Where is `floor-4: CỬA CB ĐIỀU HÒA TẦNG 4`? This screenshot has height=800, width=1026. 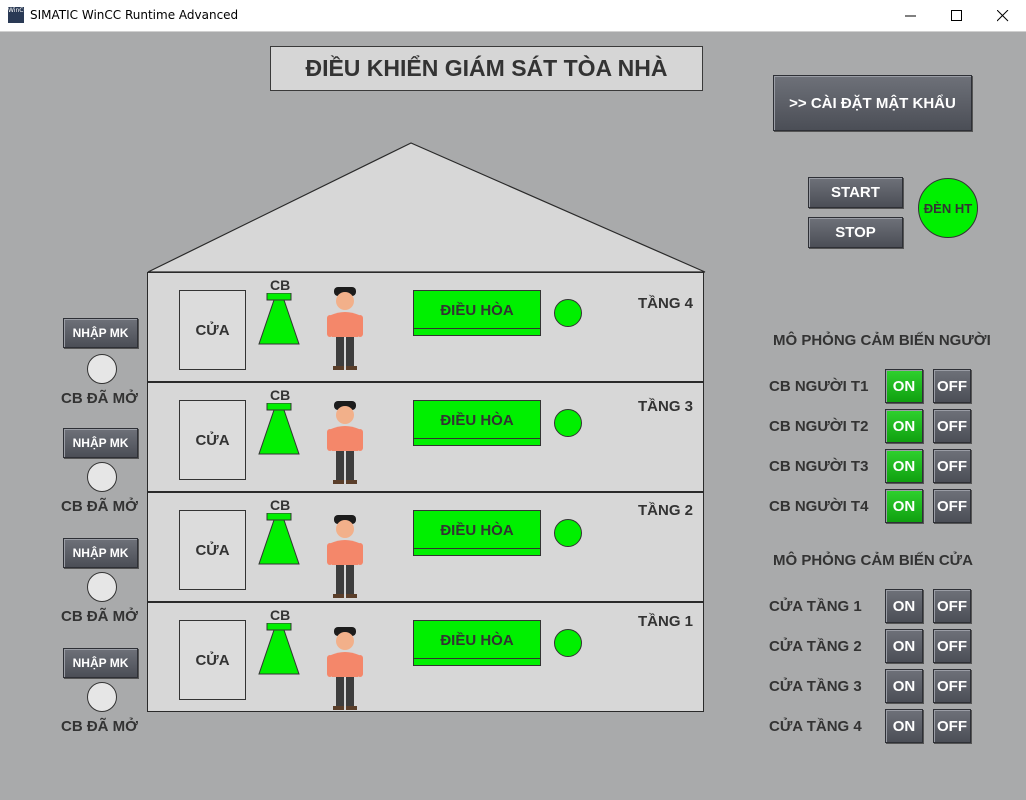
floor-4: CỬA CB ĐIỀU HÒA TẦNG 4 is located at coordinates (425, 327).